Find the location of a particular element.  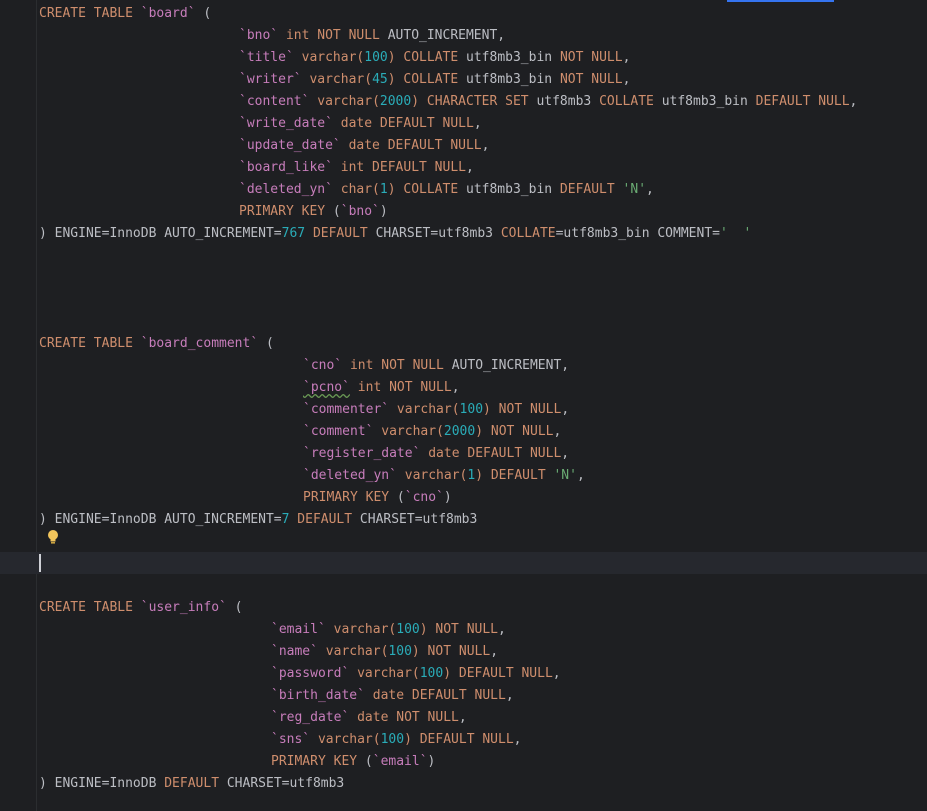

code-line: `birth_date` date DEFAULT NULL, is located at coordinates (276, 696).